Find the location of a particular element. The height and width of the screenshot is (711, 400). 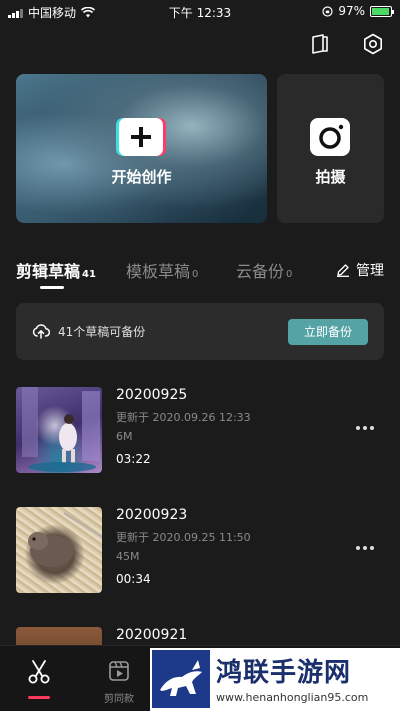

backup-banner: 41个草稿可备份 立即备份 is located at coordinates (200, 331).